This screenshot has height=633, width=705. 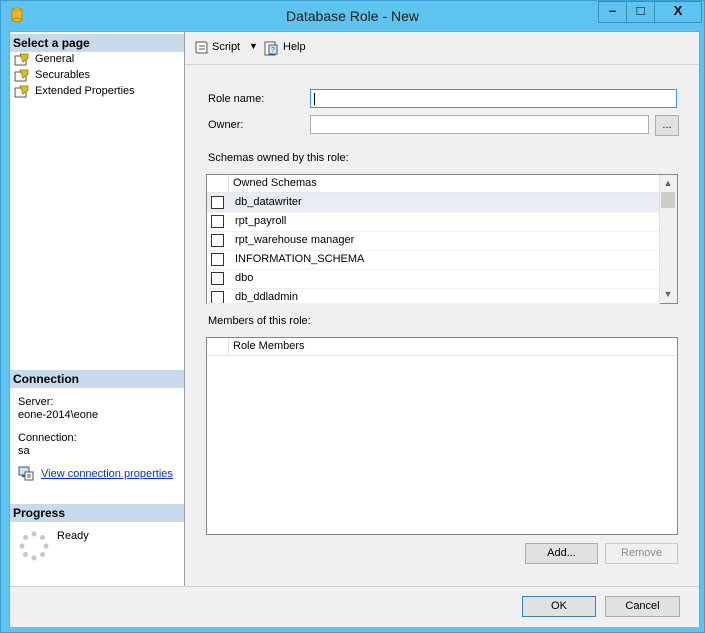 I want to click on schema-row: rpt_warehouse manager, so click(x=433, y=241).